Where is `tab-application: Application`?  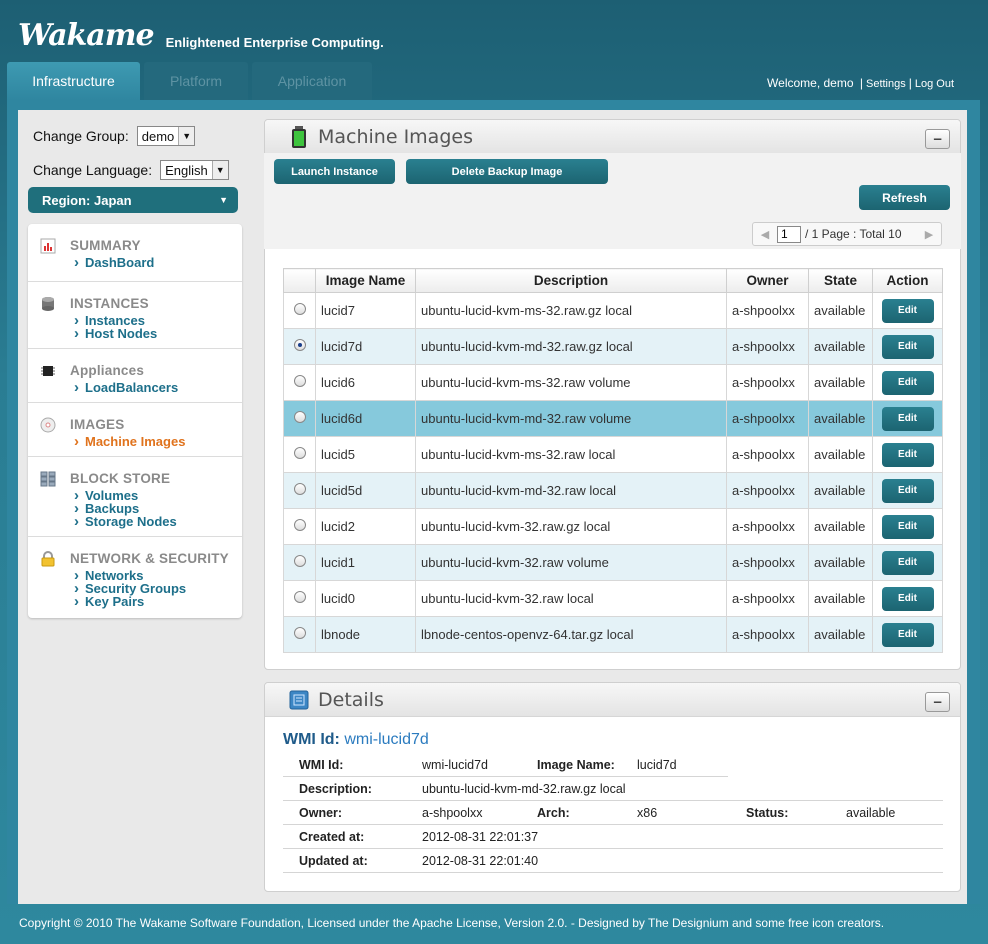 tab-application: Application is located at coordinates (312, 81).